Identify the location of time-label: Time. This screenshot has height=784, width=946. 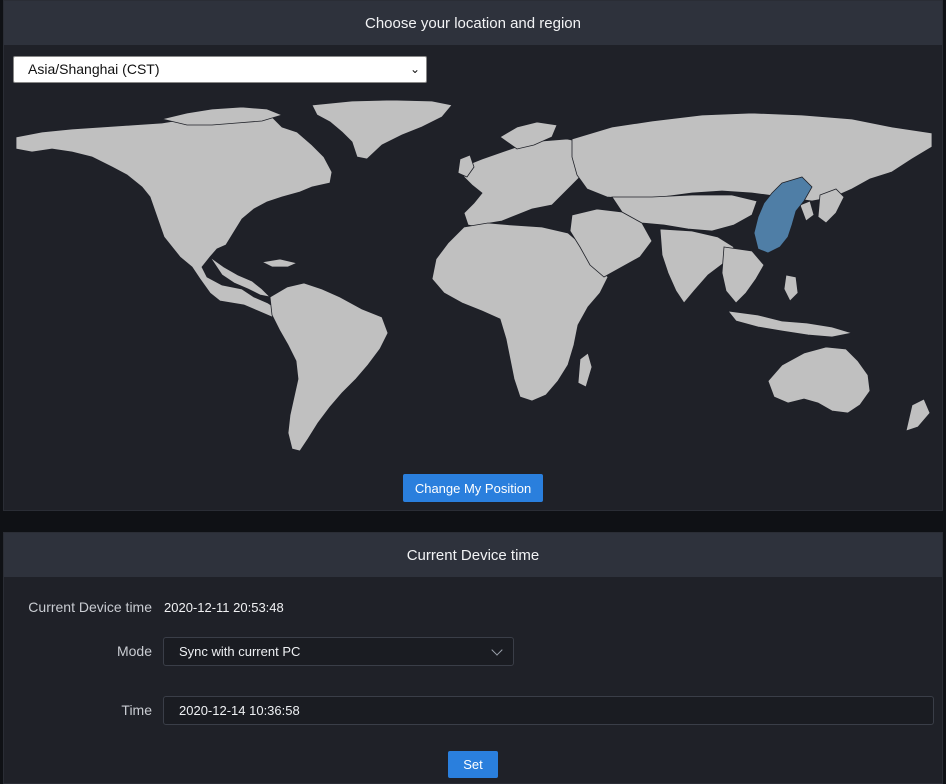
(136, 710).